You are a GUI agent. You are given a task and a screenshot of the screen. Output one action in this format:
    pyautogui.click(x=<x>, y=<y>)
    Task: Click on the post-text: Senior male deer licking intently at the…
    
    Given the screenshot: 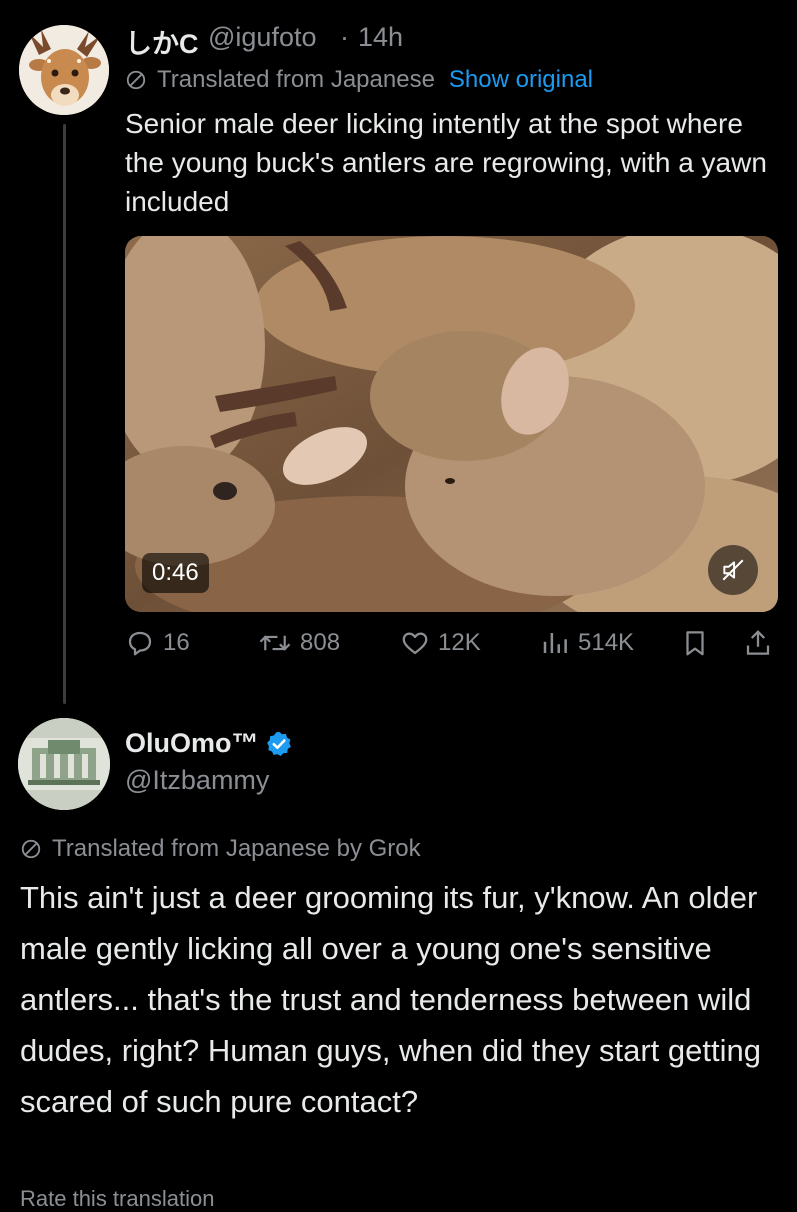 What is the action you would take?
    pyautogui.click(x=446, y=162)
    